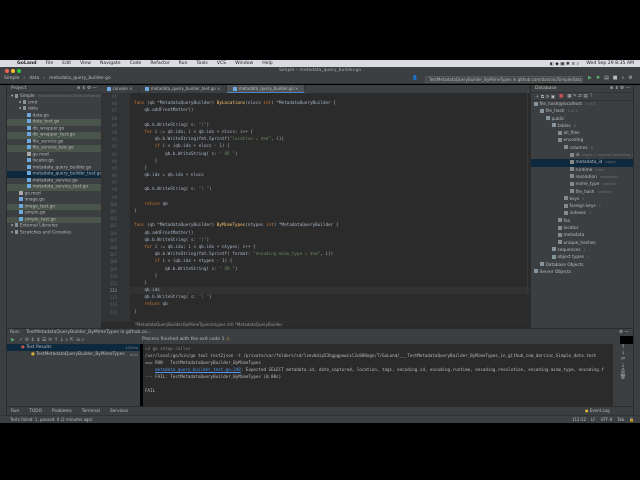  What do you see at coordinates (183, 89) in the screenshot?
I see `editor-tab: metadata_query_builder_test.go ×` at bounding box center [183, 89].